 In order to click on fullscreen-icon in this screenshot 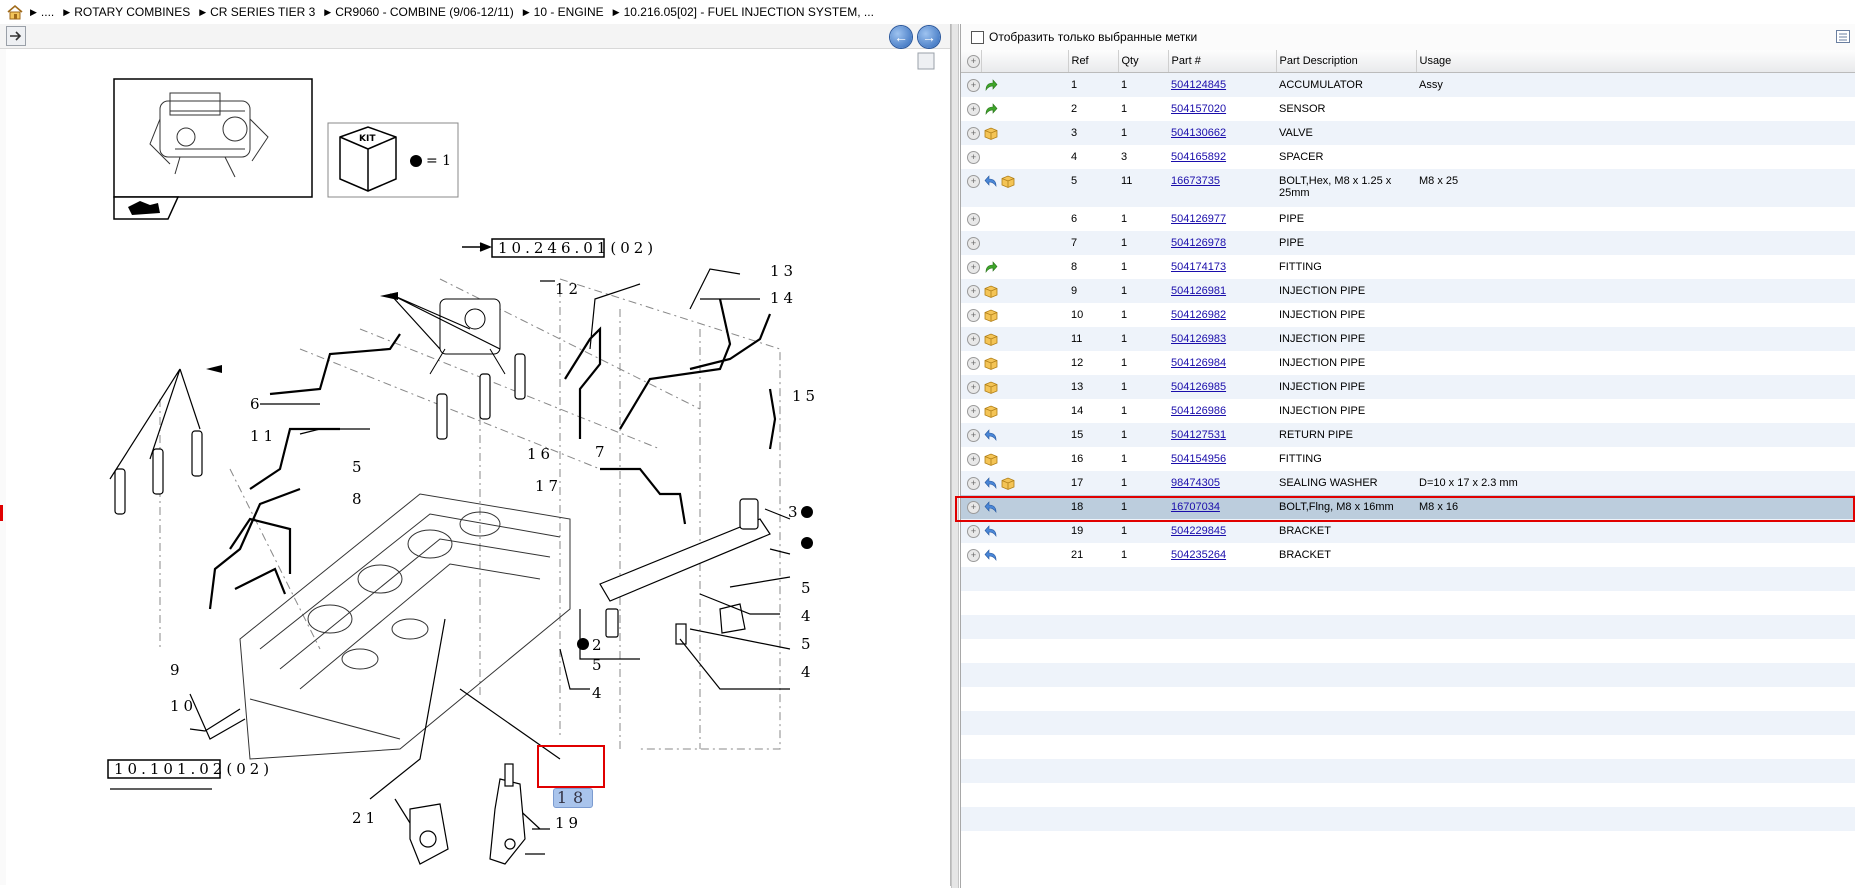, I will do `click(926, 61)`.